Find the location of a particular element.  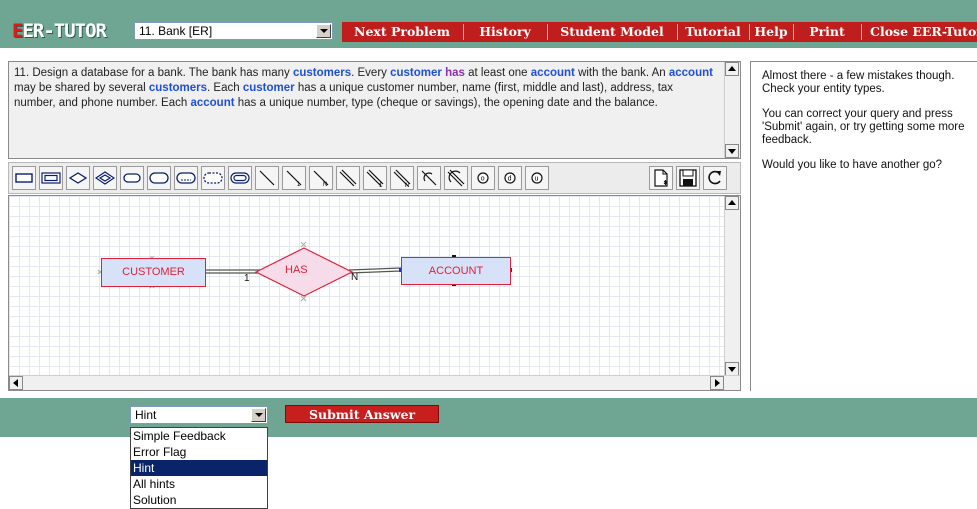

option-hint: Hint is located at coordinates (199, 468).